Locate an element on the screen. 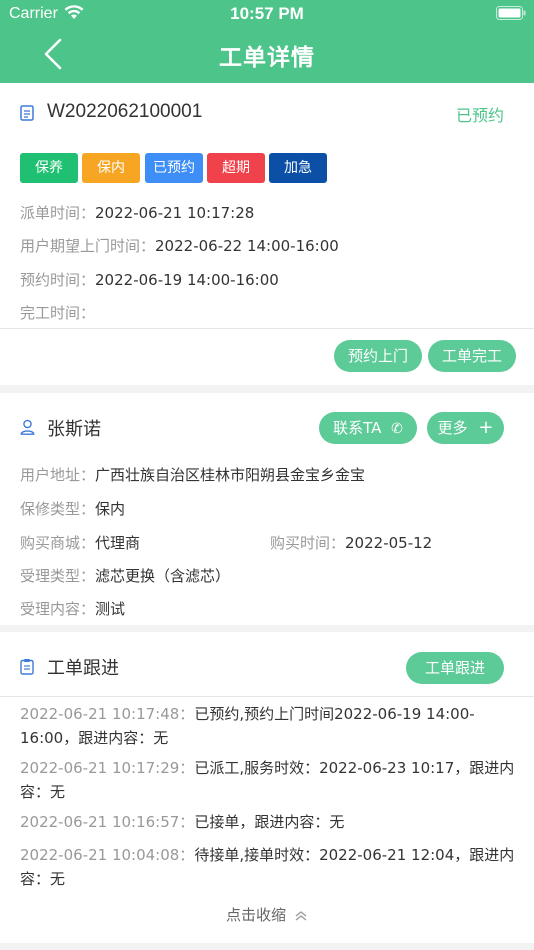  contact-button: 联系TA ✆ is located at coordinates (368, 428).